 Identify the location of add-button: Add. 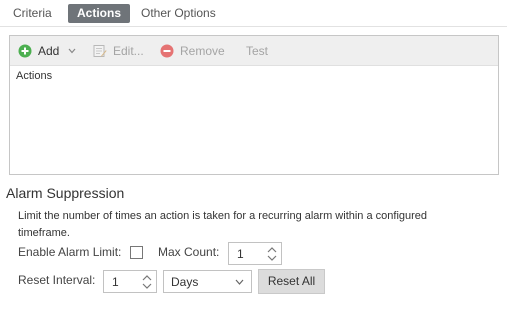
(49, 51).